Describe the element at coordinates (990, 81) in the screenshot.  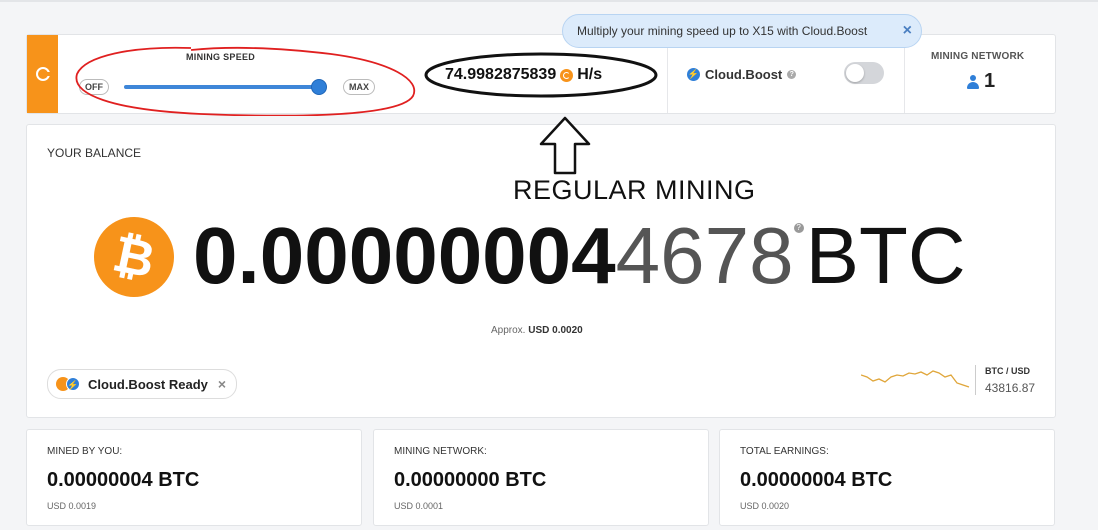
I see `network-count-value: 1` at that location.